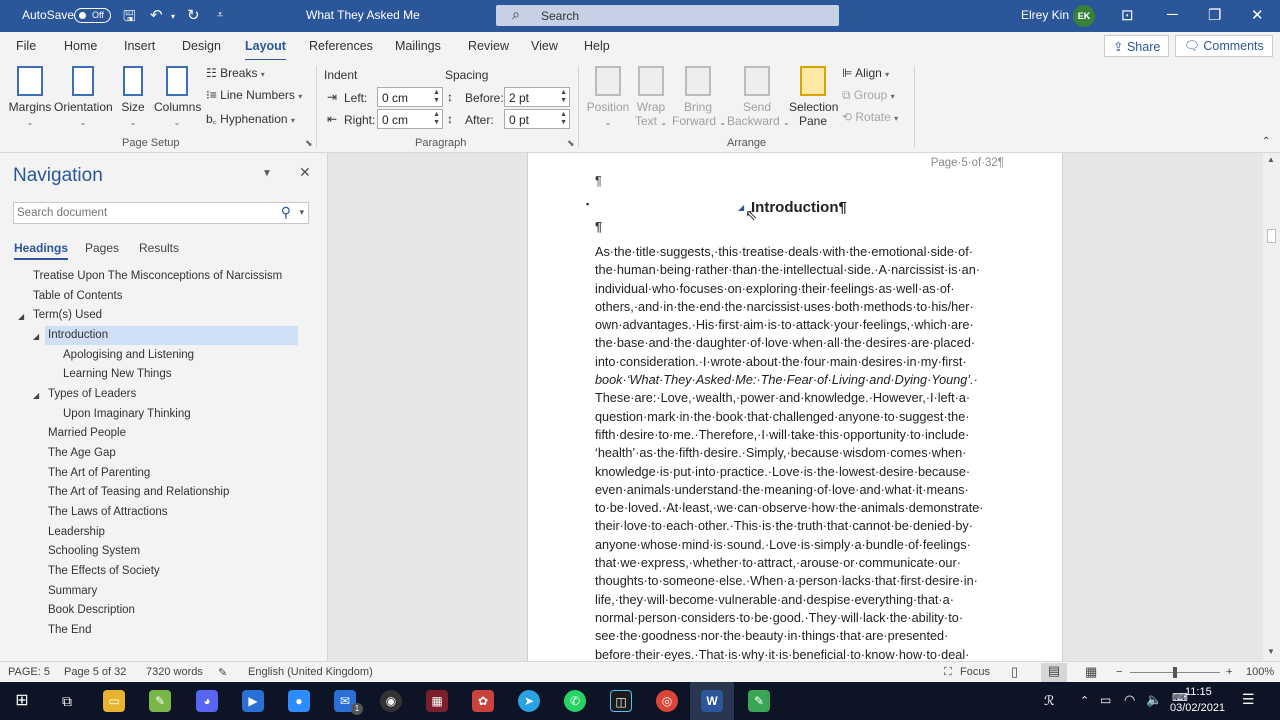 Image resolution: width=1280 pixels, height=720 pixels. What do you see at coordinates (341, 46) in the screenshot?
I see `tab-references: References` at bounding box center [341, 46].